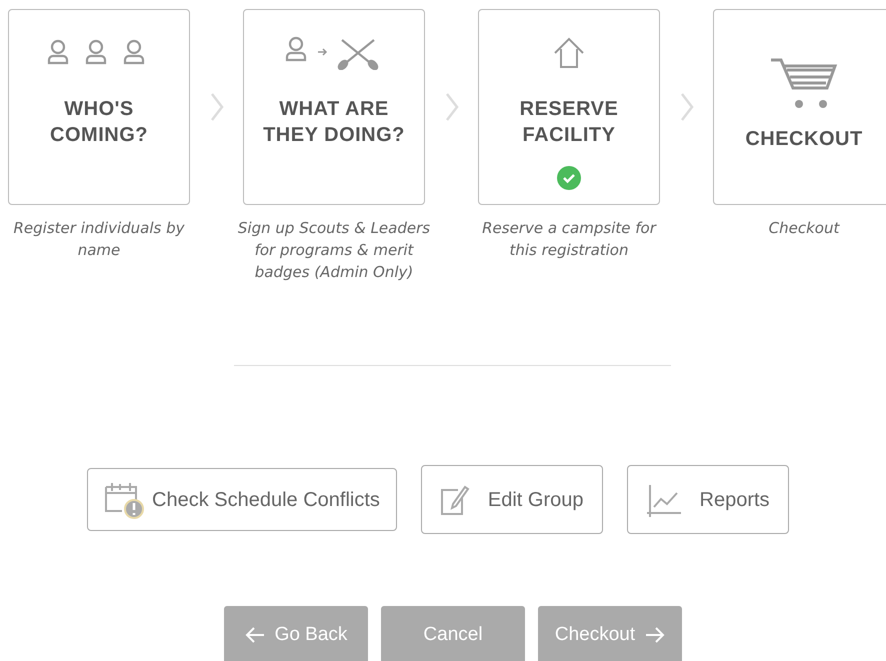  I want to click on step-title: RESERVE FACILITY, so click(569, 122).